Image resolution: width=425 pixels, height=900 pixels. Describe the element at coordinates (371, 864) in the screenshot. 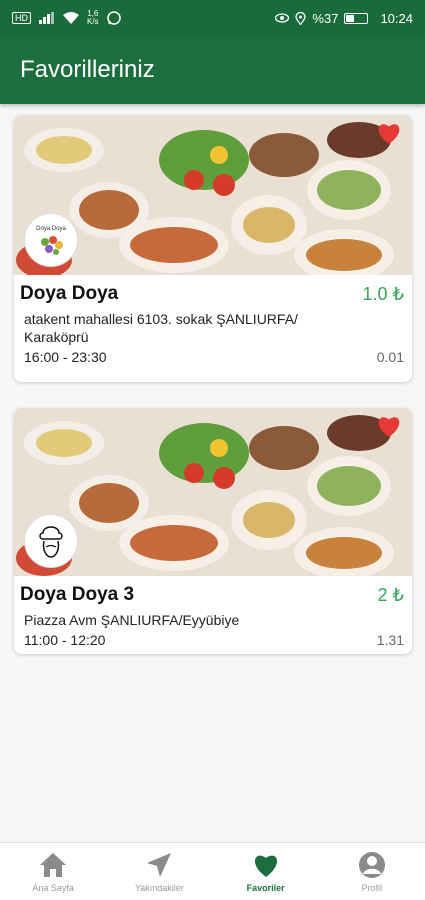

I see `profile-icon` at that location.